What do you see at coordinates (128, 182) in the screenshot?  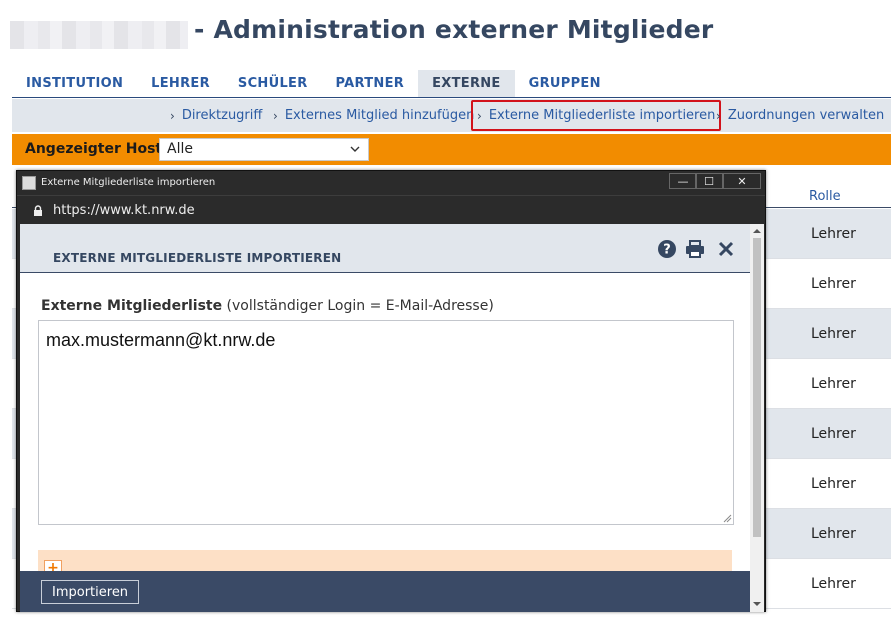 I see `window-title: Externe Mitgliederliste importieren` at bounding box center [128, 182].